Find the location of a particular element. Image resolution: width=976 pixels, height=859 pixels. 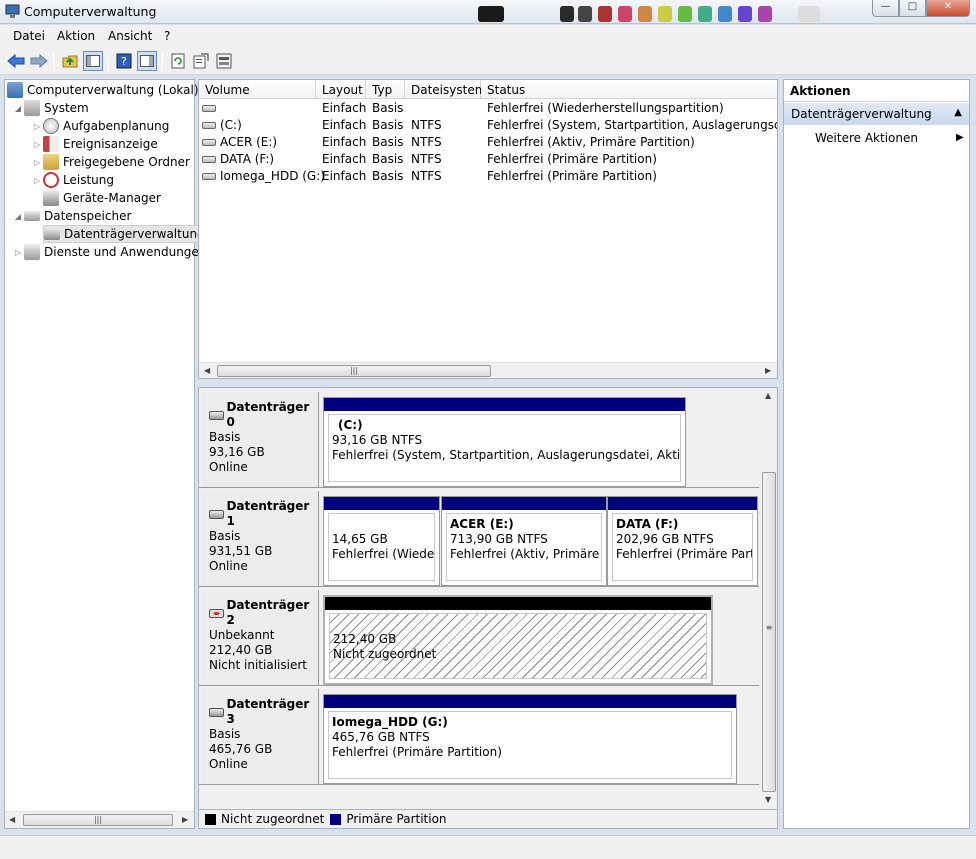

partition-bar is located at coordinates (381, 503).